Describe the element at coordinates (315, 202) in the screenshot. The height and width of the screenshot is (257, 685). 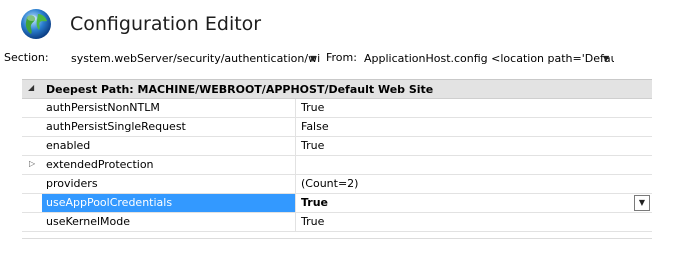
I see `property-value-text: True` at that location.